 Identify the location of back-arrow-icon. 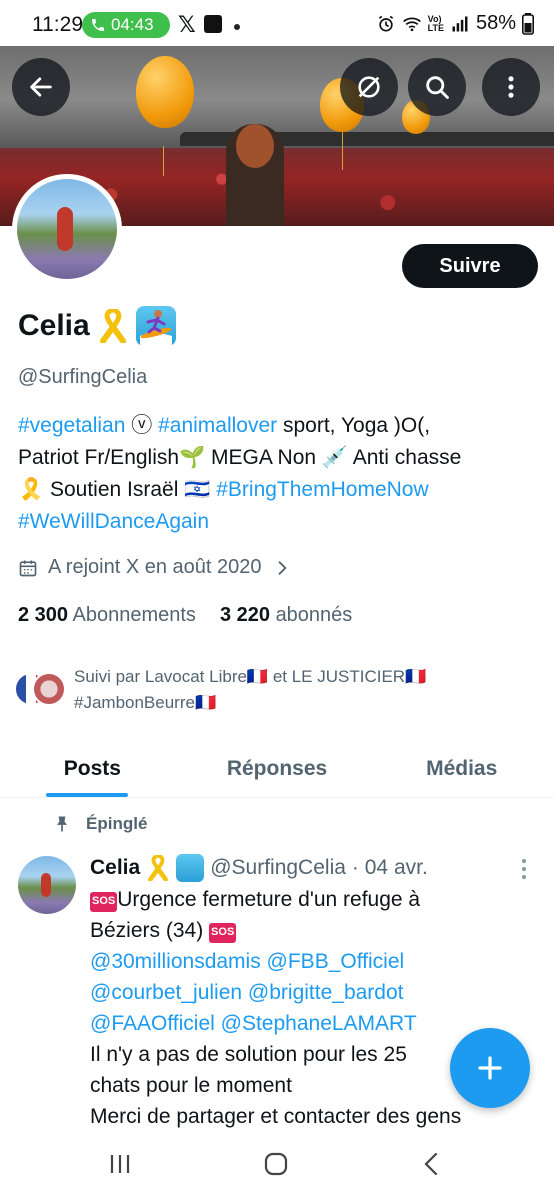
(41, 87).